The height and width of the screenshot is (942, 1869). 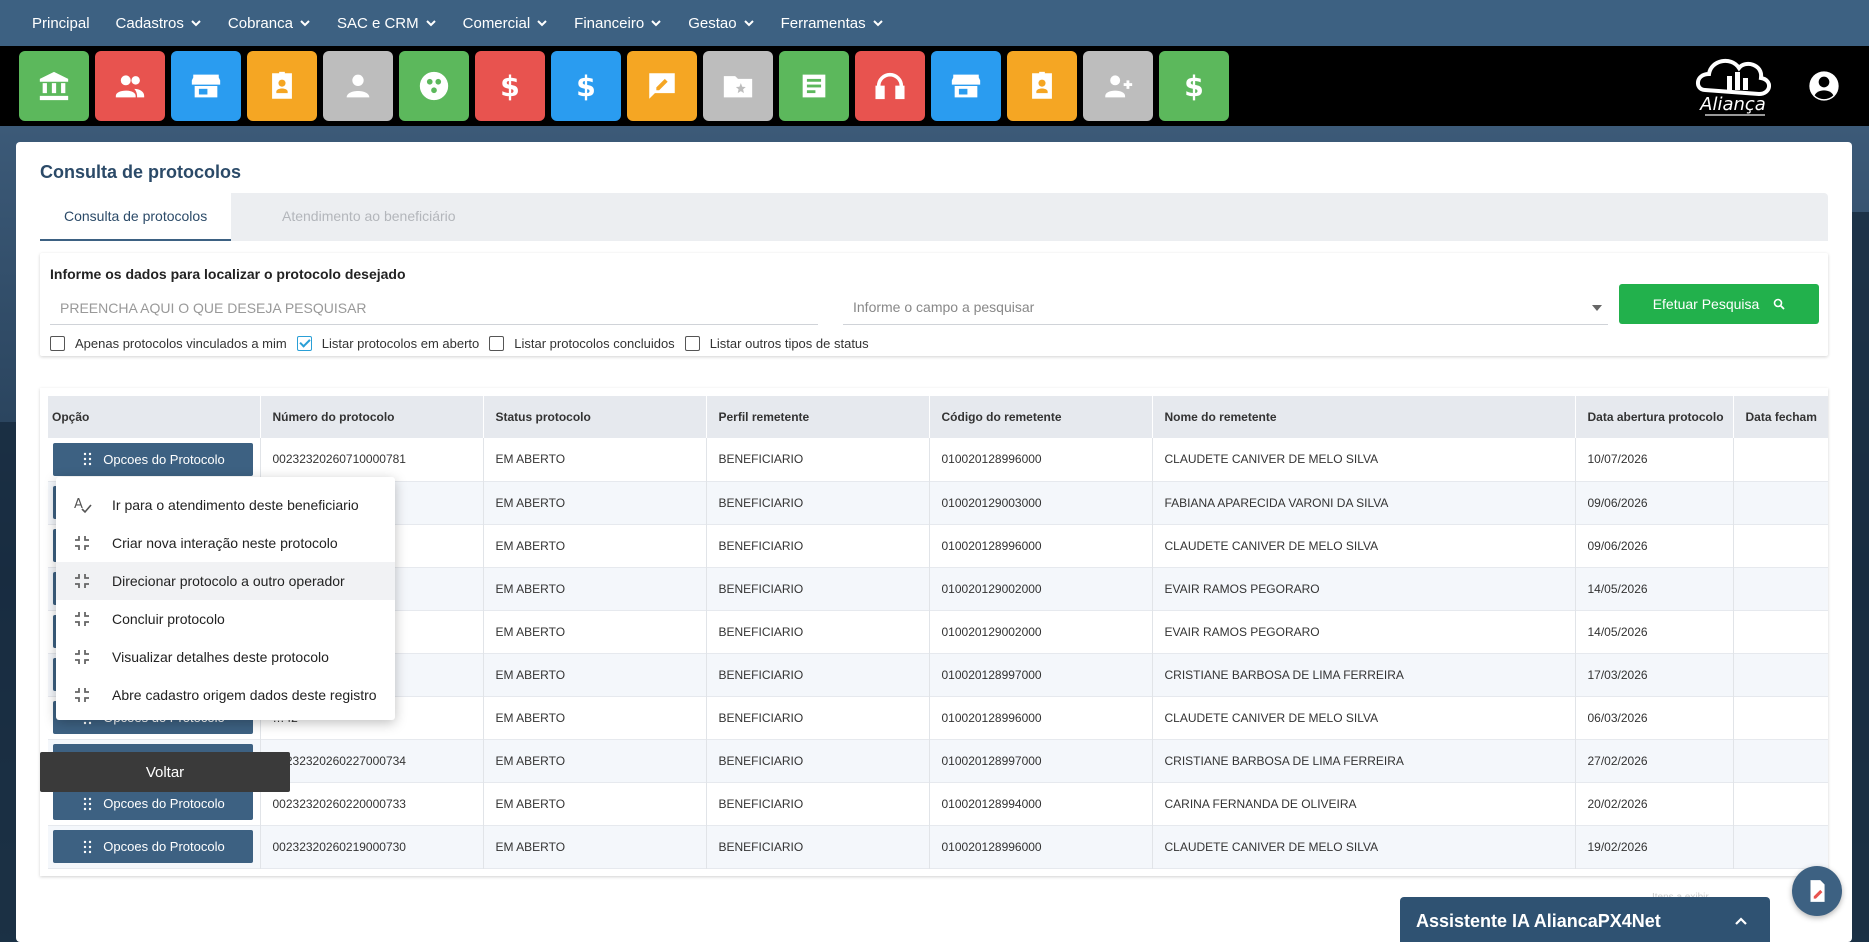 What do you see at coordinates (1118, 86) in the screenshot?
I see `shortcut-add-person` at bounding box center [1118, 86].